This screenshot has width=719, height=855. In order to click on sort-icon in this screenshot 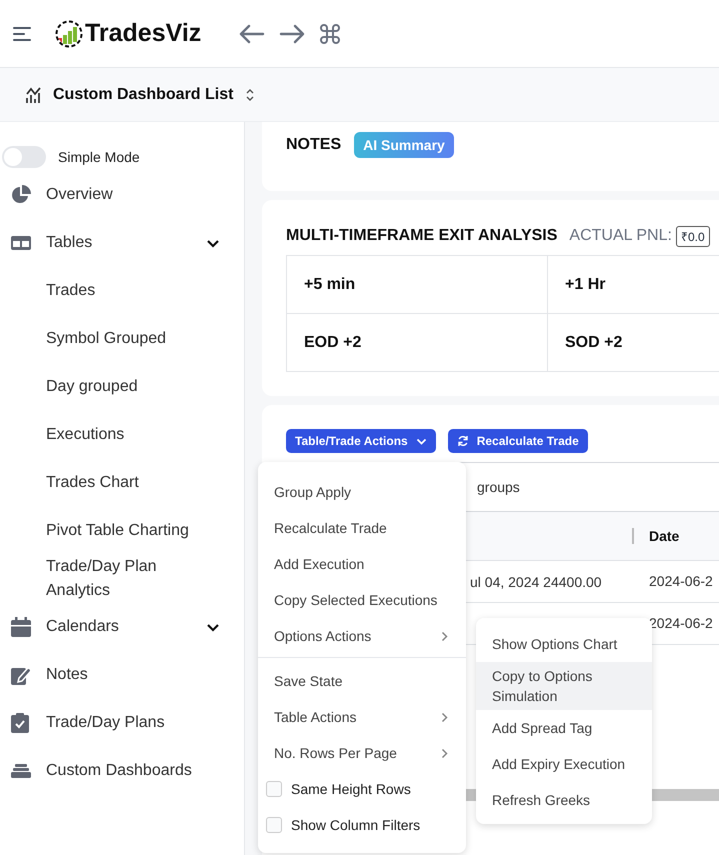, I will do `click(250, 95)`.